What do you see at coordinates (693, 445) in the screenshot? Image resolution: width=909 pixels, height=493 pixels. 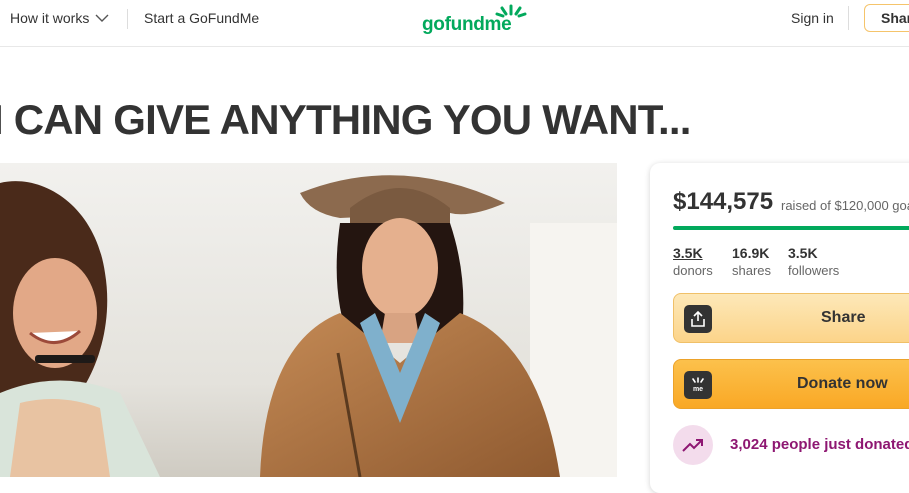 I see `trending-up-icon` at bounding box center [693, 445].